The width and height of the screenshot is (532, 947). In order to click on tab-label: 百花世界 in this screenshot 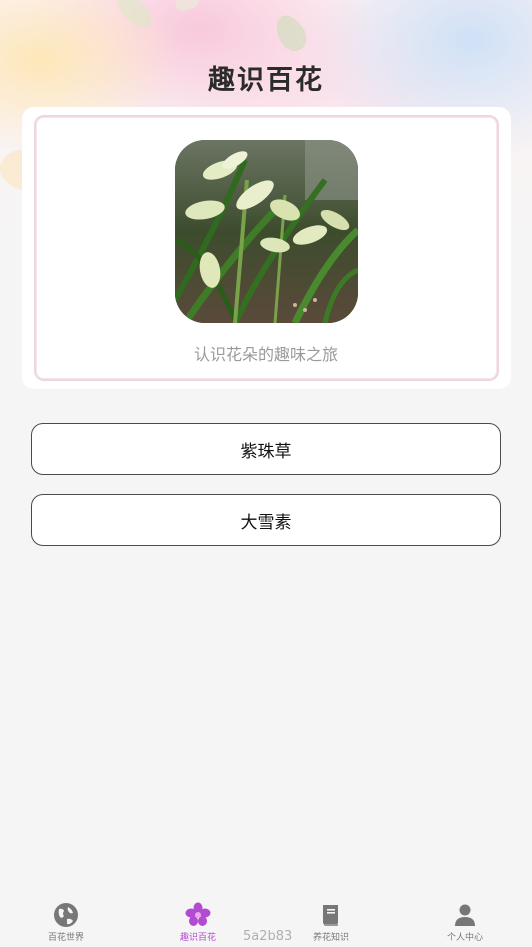, I will do `click(65, 938)`.